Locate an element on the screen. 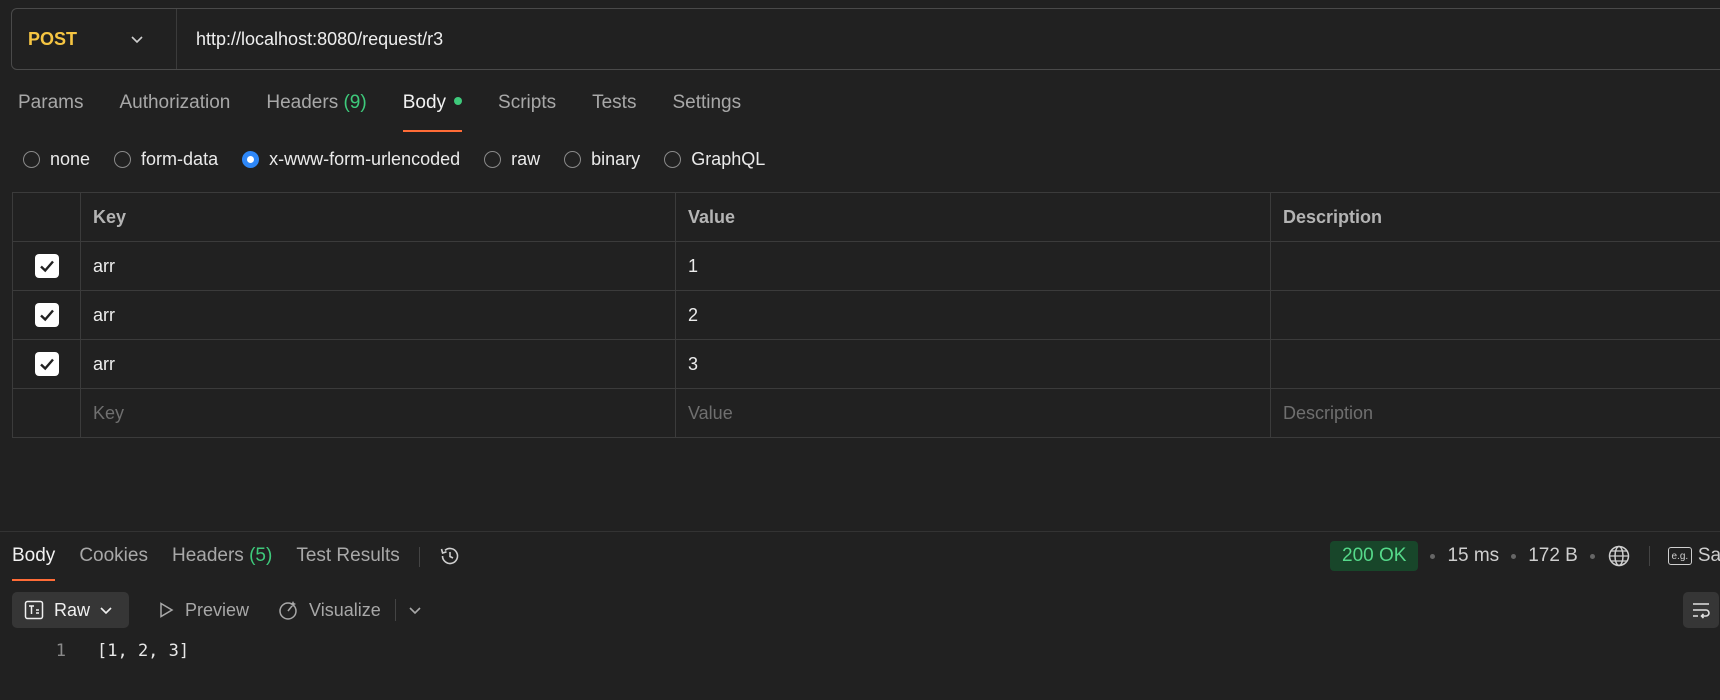  table-header-check is located at coordinates (47, 217).